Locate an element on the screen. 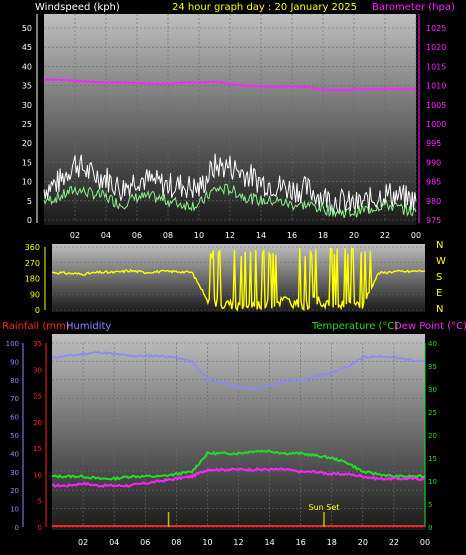  dewpoint-label: Dew Point (°C) is located at coordinates (430, 326).